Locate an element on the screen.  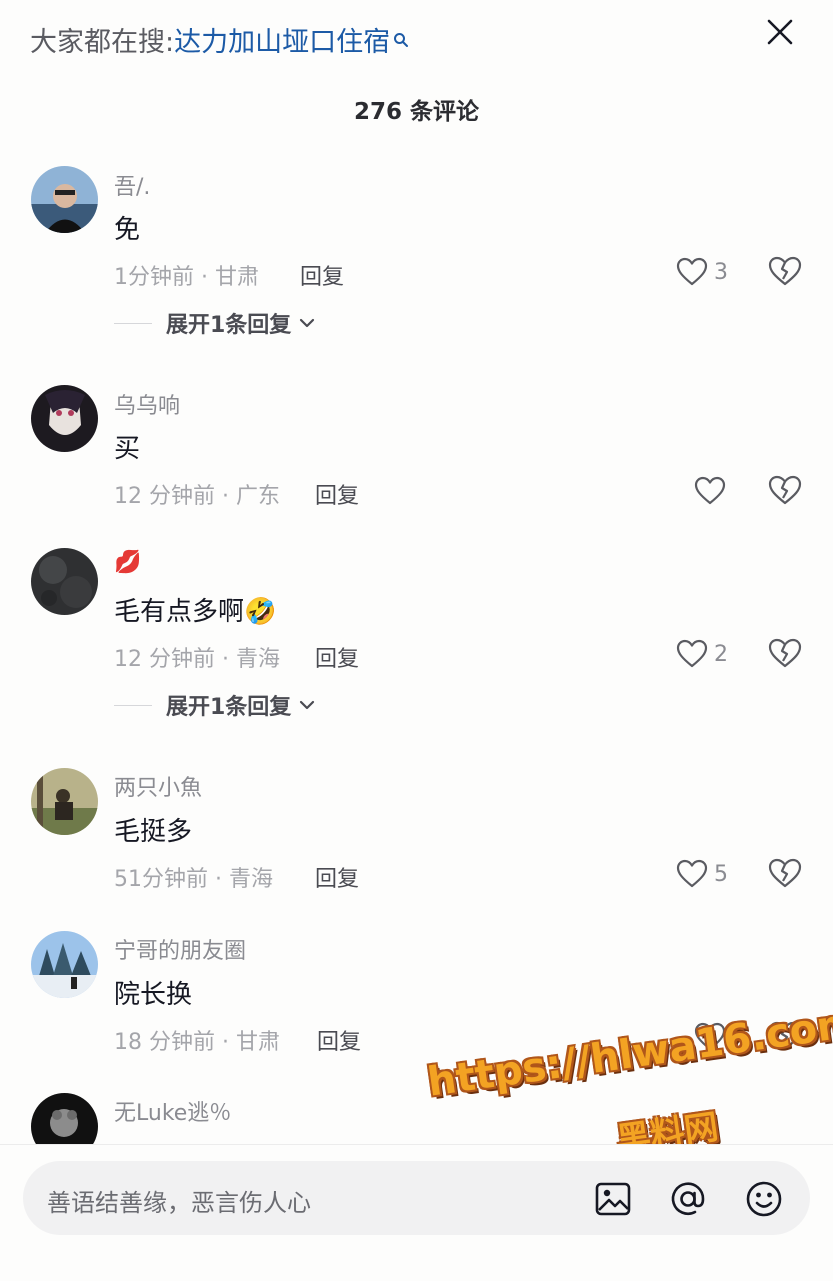
comment-meta: 12 分钟前 · 青海 is located at coordinates (197, 657).